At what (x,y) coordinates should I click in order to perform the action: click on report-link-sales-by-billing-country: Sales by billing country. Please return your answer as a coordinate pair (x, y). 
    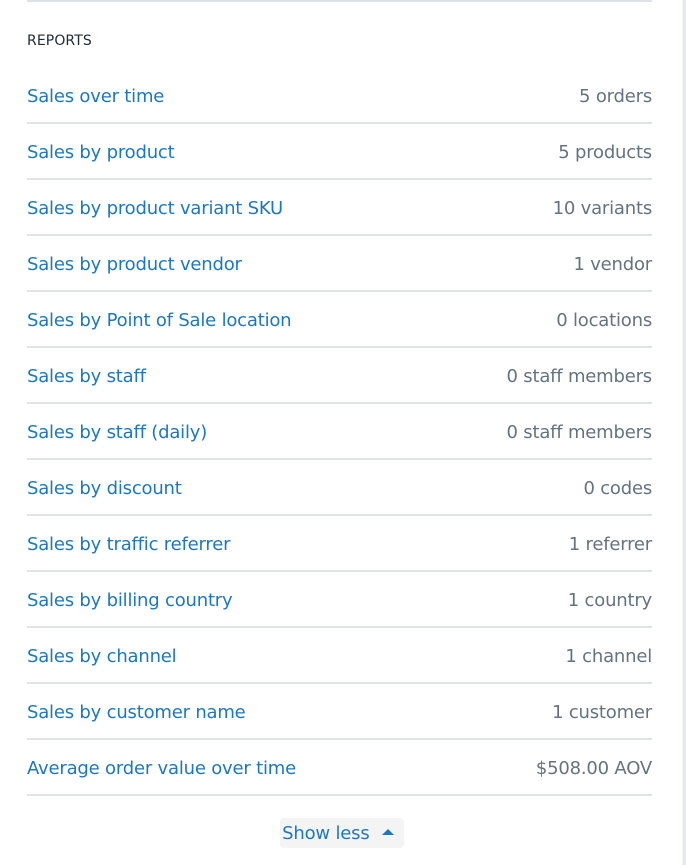
    Looking at the image, I should click on (130, 599).